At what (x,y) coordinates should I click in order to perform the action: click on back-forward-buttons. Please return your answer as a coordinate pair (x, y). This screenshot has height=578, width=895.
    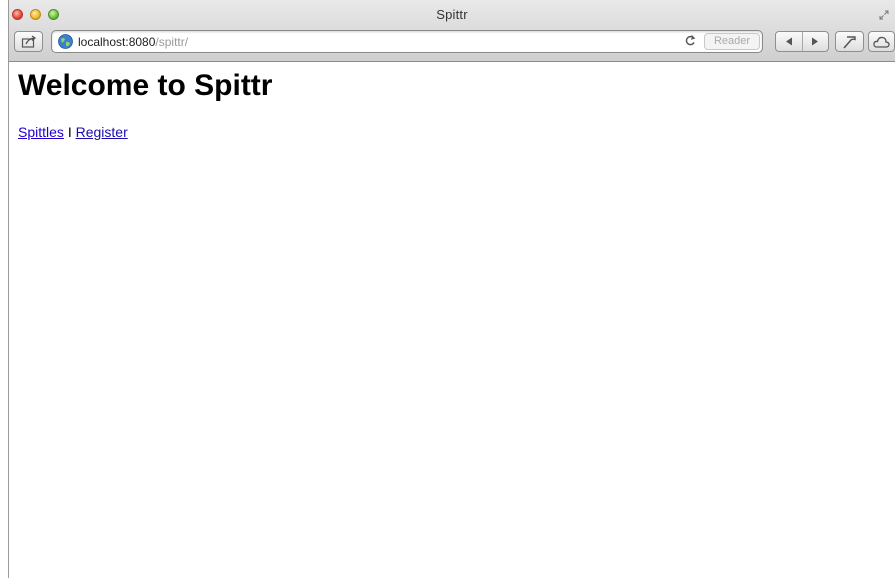
    Looking at the image, I should click on (802, 41).